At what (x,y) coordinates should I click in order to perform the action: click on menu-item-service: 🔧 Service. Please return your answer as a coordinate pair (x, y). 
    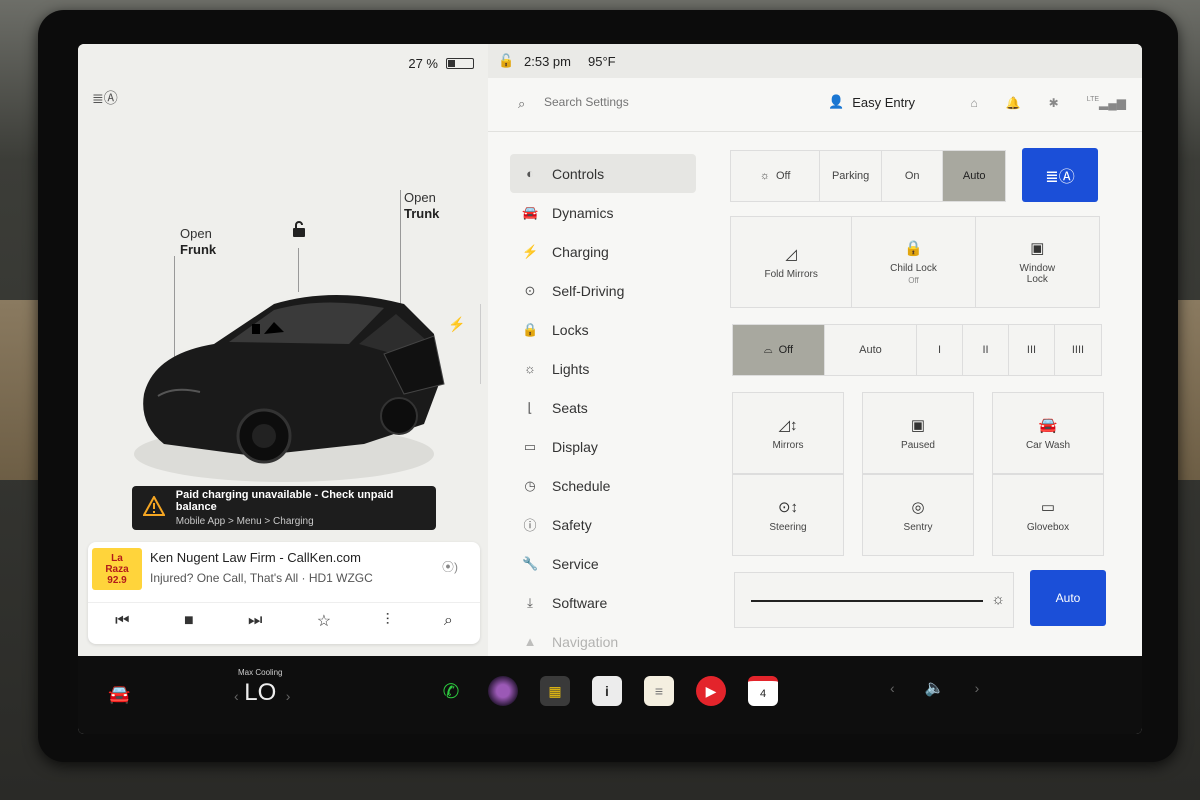
    Looking at the image, I should click on (603, 563).